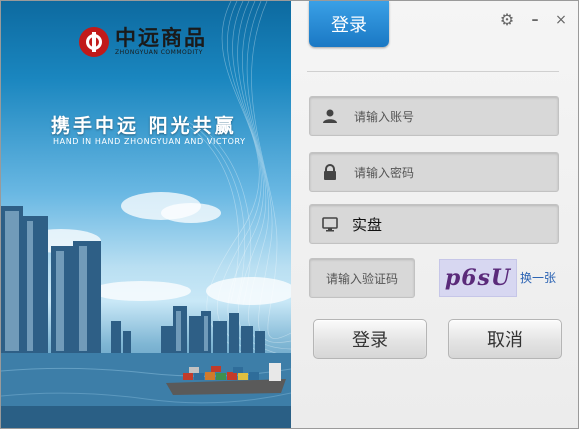  I want to click on header-divider, so click(433, 71).